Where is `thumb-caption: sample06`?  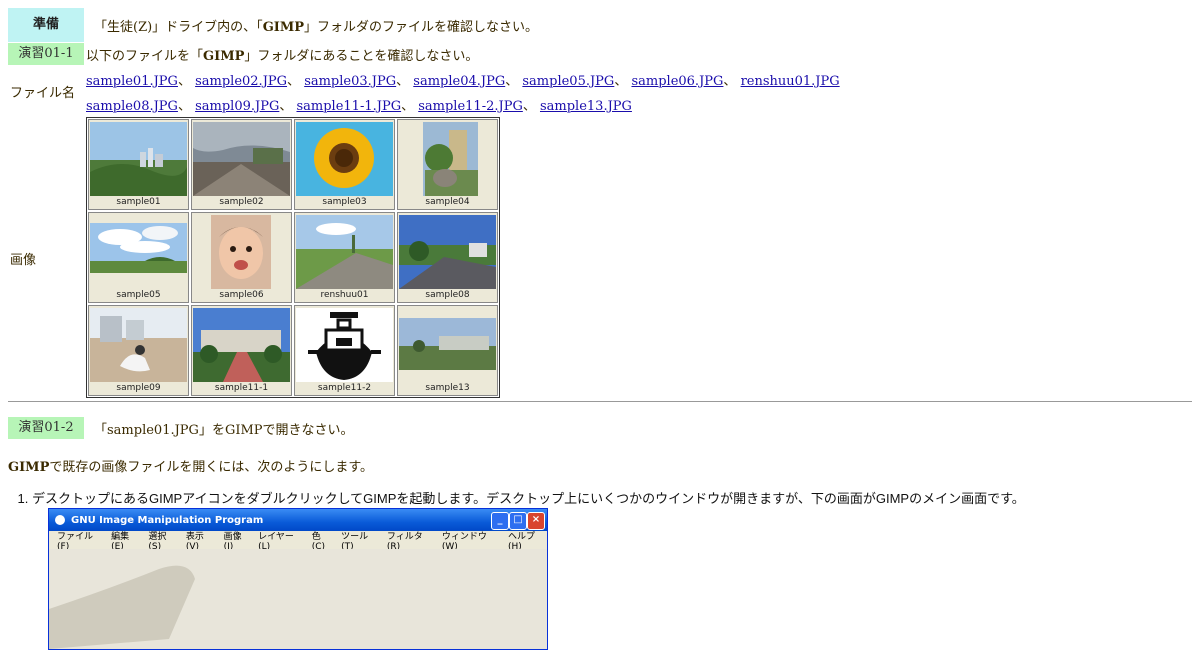
thumb-caption: sample06 is located at coordinates (241, 295).